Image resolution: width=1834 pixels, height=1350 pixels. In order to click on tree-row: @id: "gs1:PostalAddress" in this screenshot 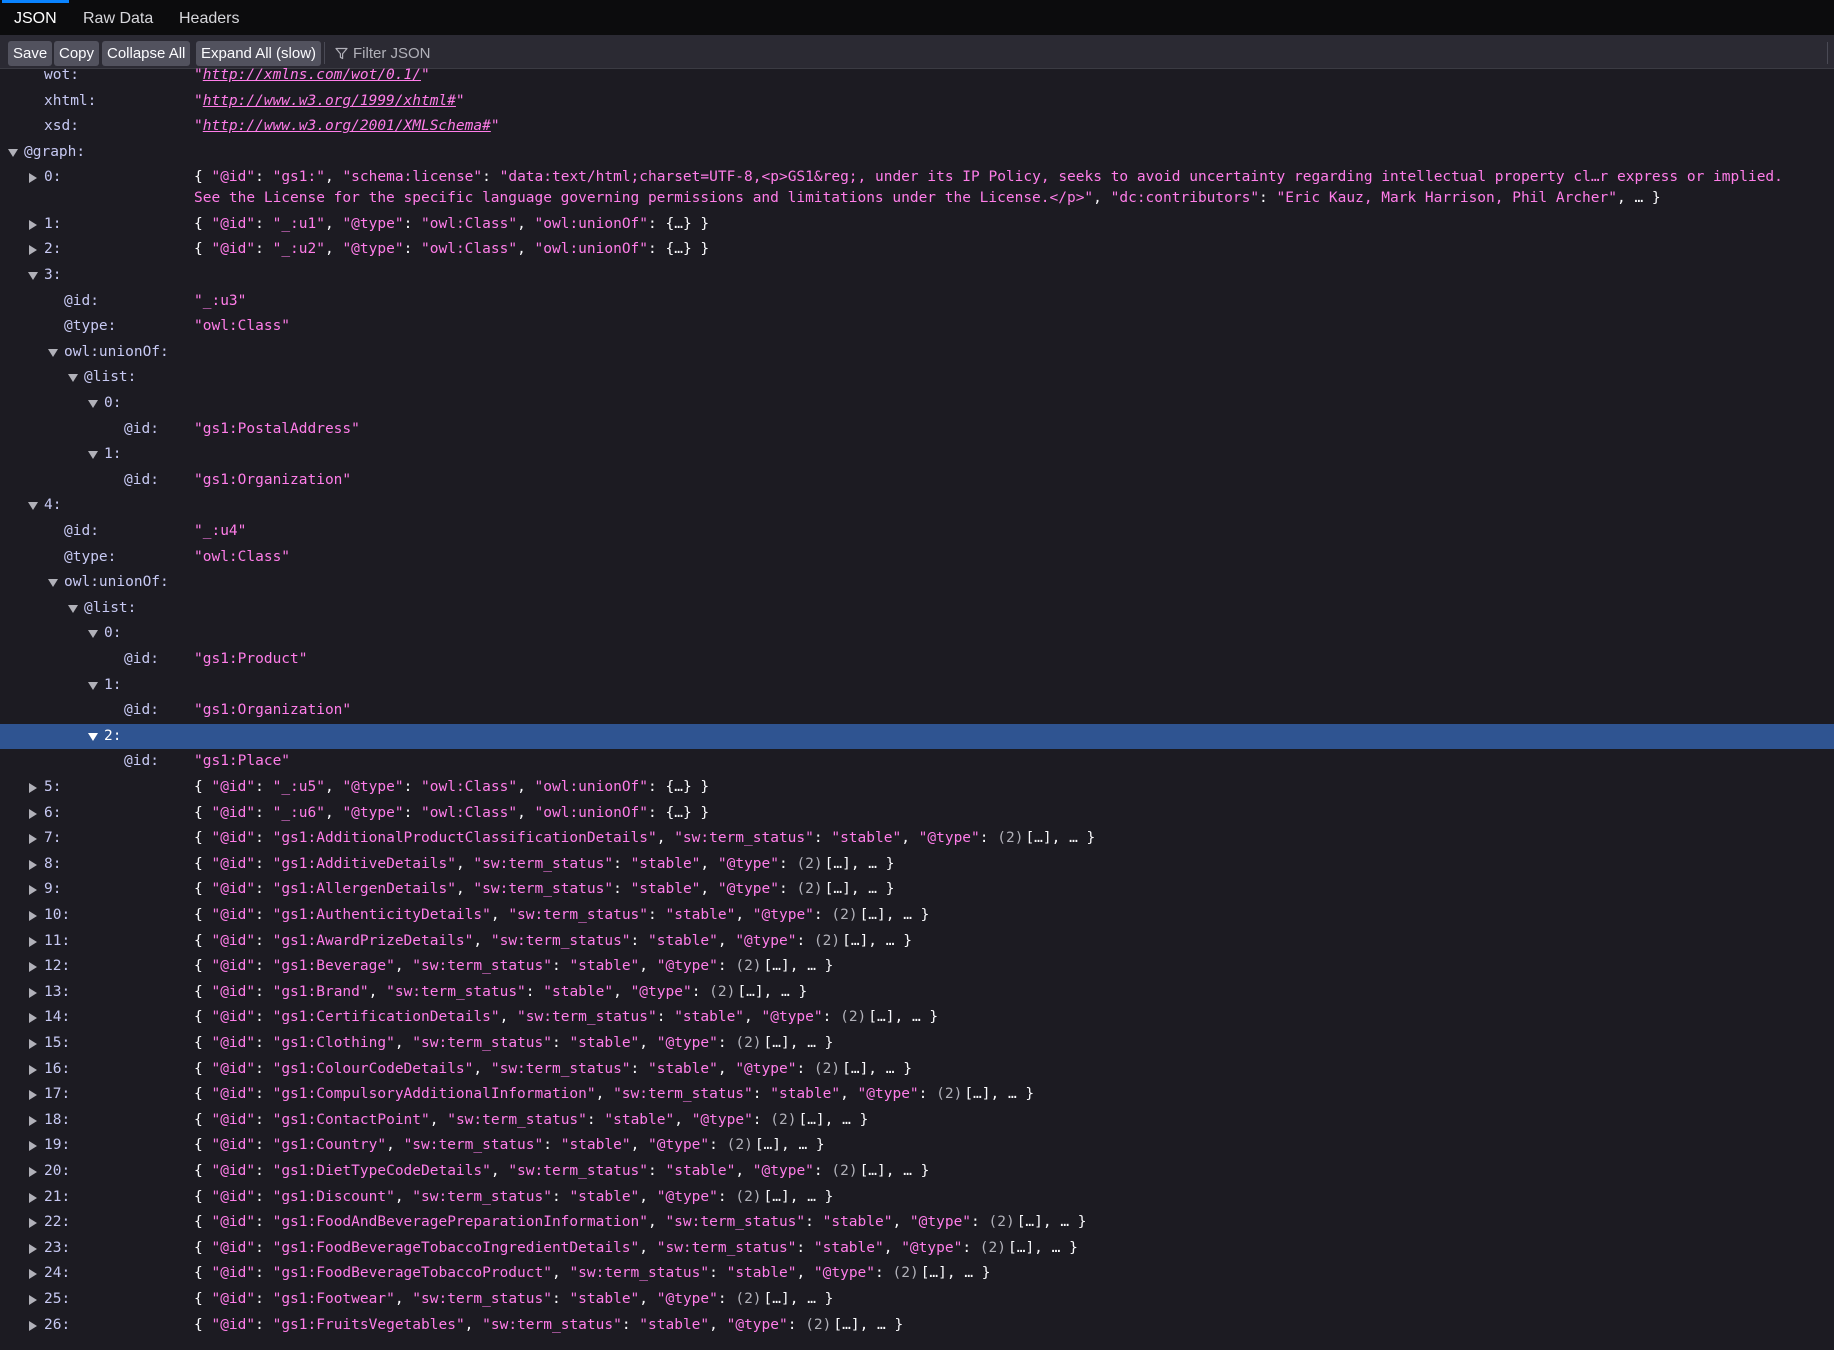, I will do `click(917, 430)`.